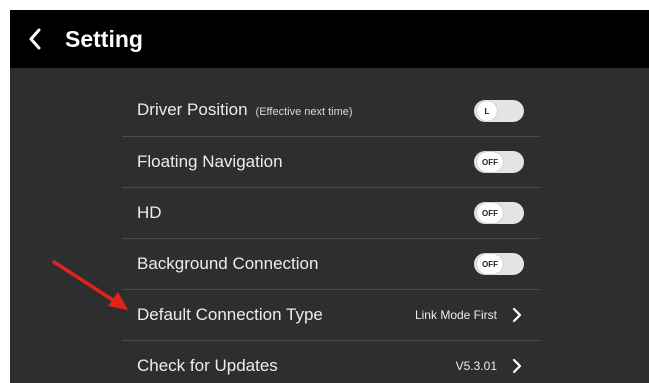 Image resolution: width=649 pixels, height=383 pixels. Describe the element at coordinates (331, 213) in the screenshot. I see `setting-hd: HD OFF` at that location.